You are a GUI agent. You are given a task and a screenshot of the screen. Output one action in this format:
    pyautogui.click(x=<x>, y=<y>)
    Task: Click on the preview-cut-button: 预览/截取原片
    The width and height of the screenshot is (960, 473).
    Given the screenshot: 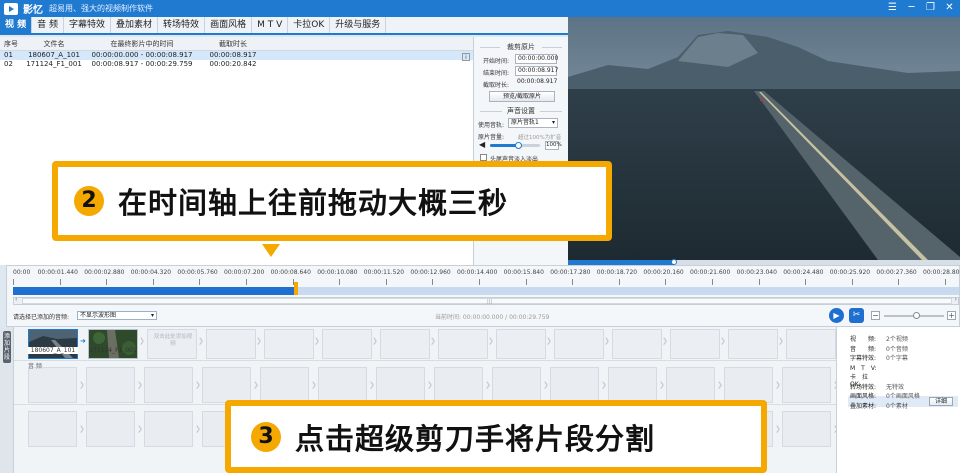 What is the action you would take?
    pyautogui.click(x=522, y=96)
    